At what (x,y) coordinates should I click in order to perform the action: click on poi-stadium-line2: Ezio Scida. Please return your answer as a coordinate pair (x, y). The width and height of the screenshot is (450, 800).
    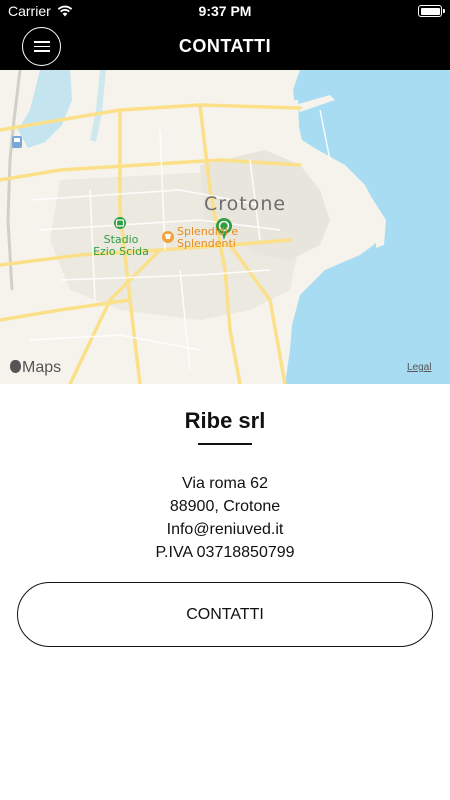
    Looking at the image, I should click on (121, 251).